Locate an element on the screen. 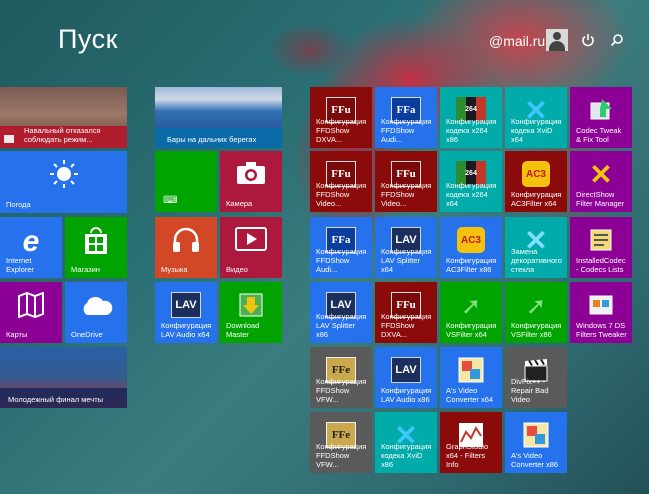  tile-sport: Молодежный финал мечты is located at coordinates (63, 377).